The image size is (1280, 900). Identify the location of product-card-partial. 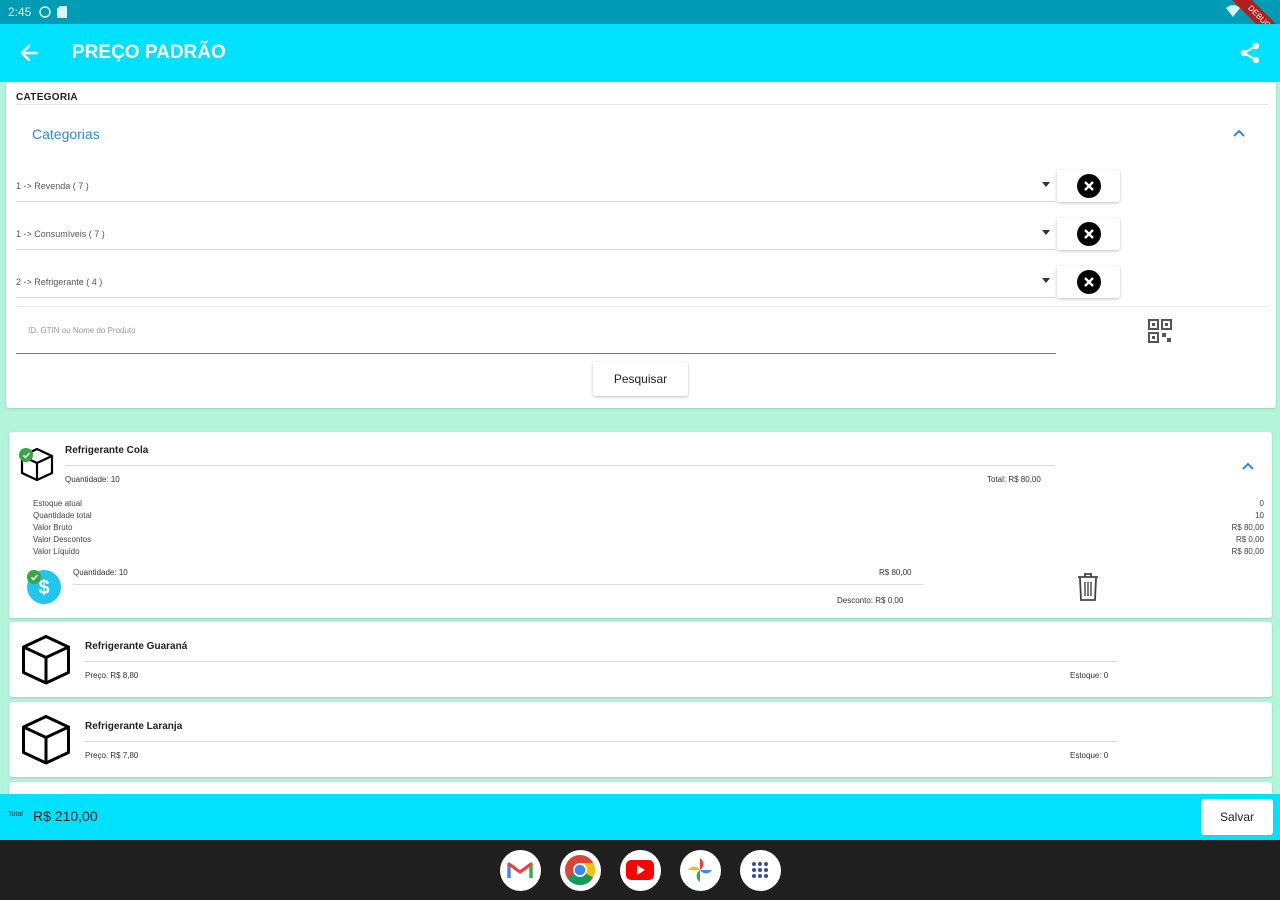
(640, 788).